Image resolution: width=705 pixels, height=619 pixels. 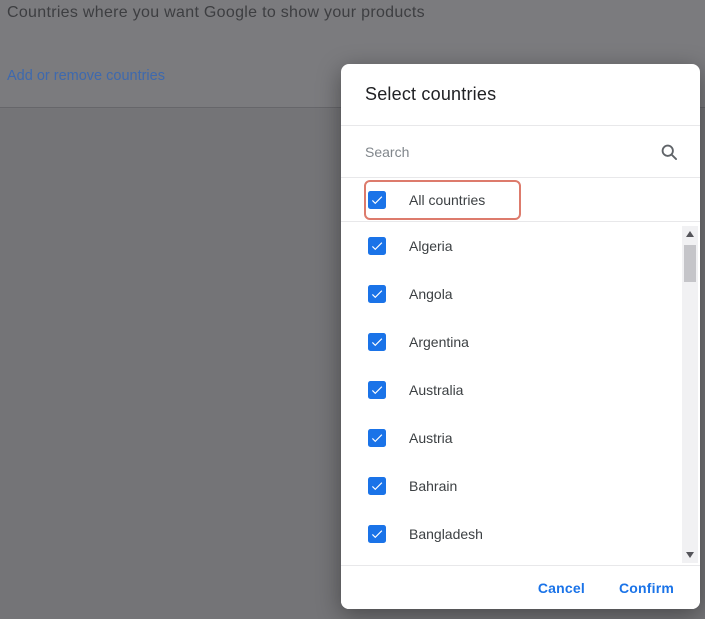 What do you see at coordinates (561, 588) in the screenshot?
I see `cancel-button: Cancel` at bounding box center [561, 588].